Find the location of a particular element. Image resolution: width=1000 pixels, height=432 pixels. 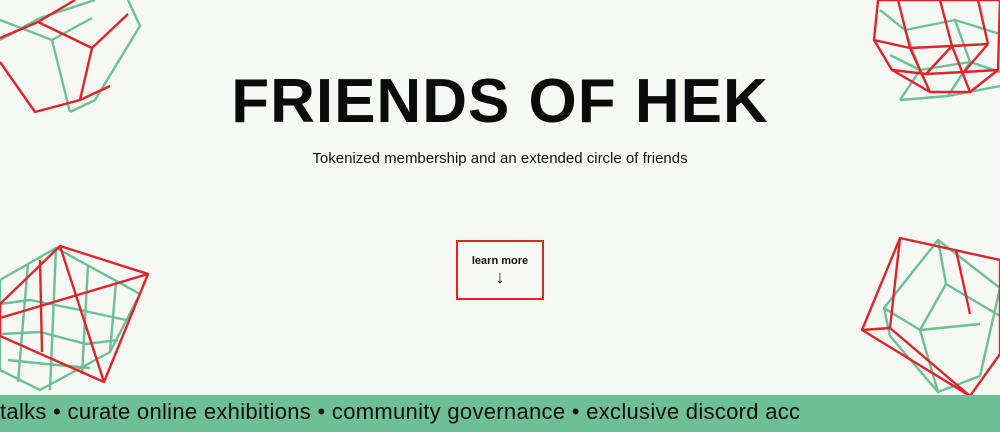

wireframe-cube-bottom-right is located at coordinates (930, 317).